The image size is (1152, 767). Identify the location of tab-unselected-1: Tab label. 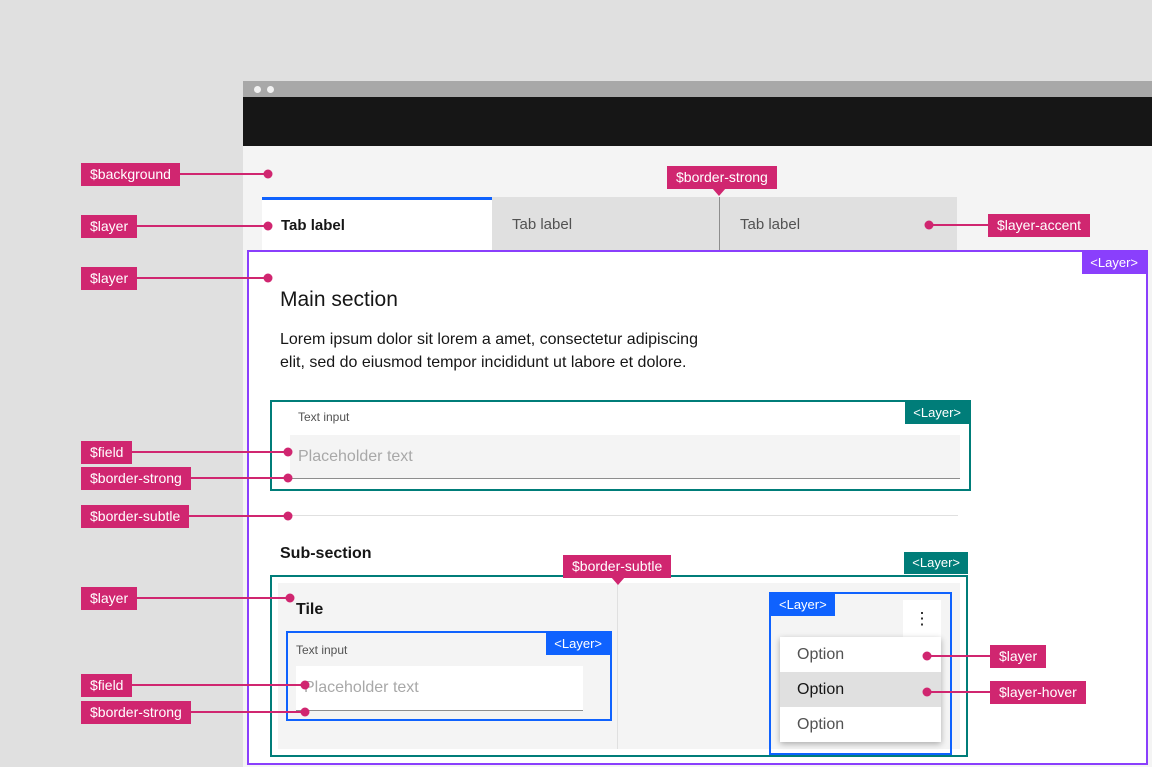
(605, 224).